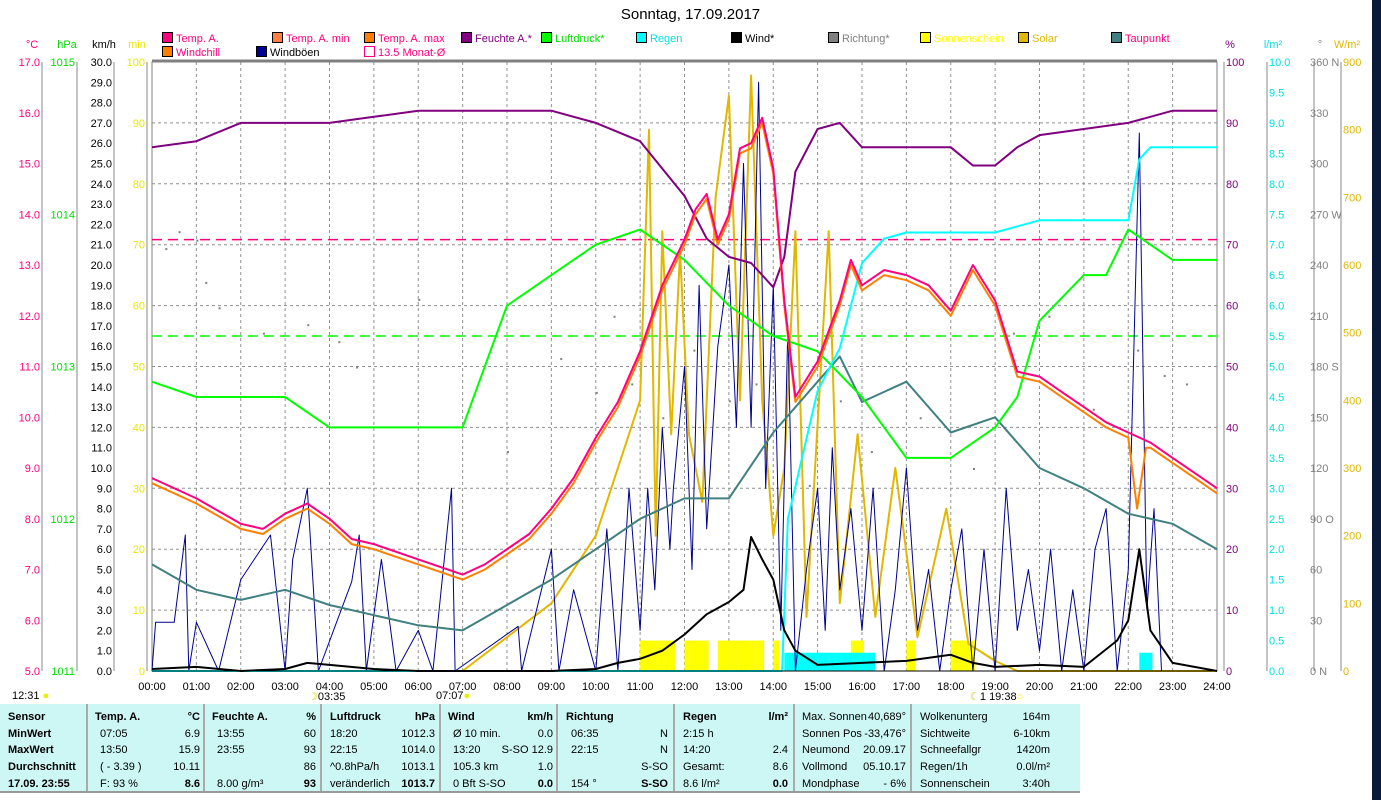 This screenshot has width=1381, height=800. I want to click on moon-icon: ☽, so click(313, 697).